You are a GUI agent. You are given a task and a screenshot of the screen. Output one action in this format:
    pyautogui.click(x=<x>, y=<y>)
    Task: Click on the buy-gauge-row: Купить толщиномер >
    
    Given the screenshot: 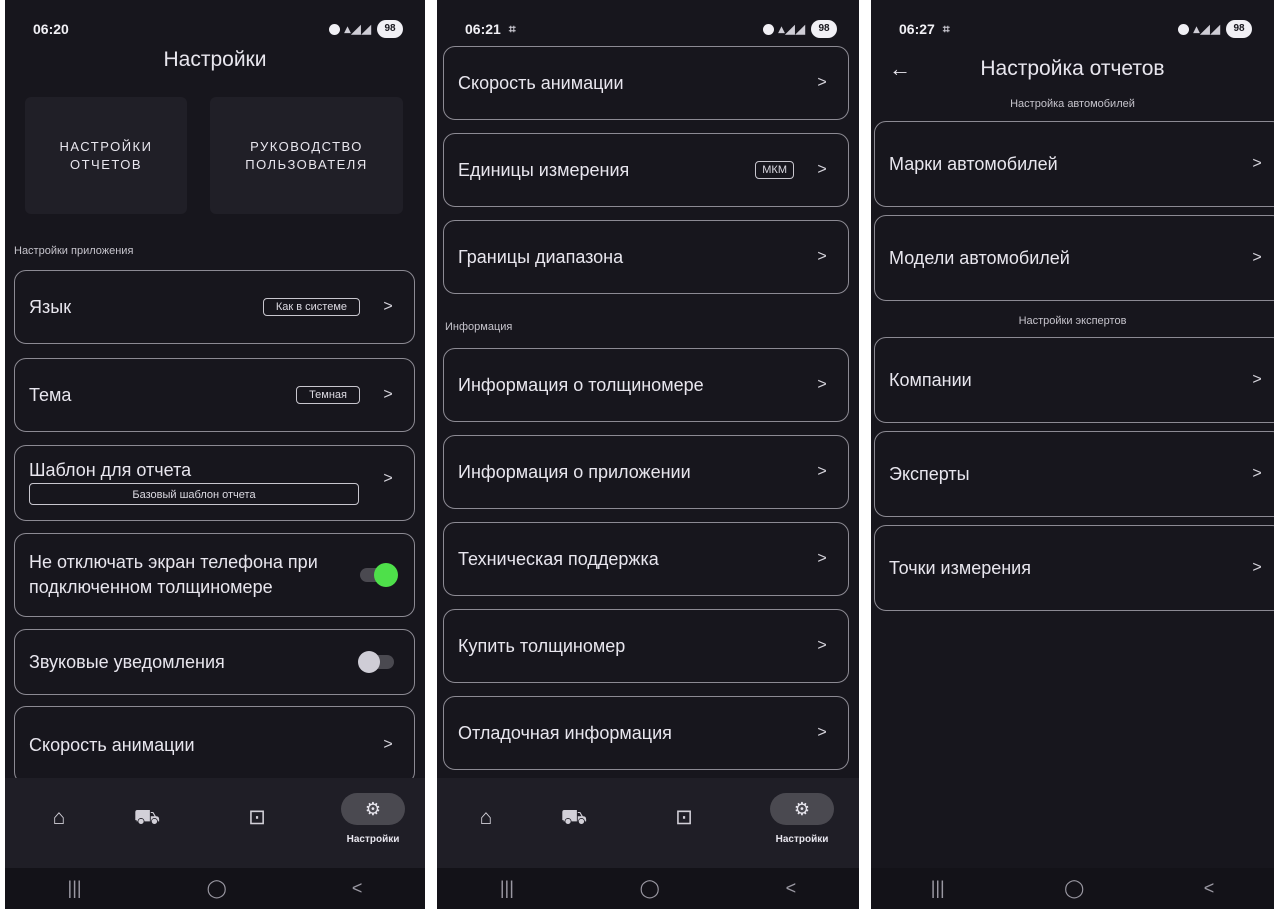 What is the action you would take?
    pyautogui.click(x=646, y=646)
    